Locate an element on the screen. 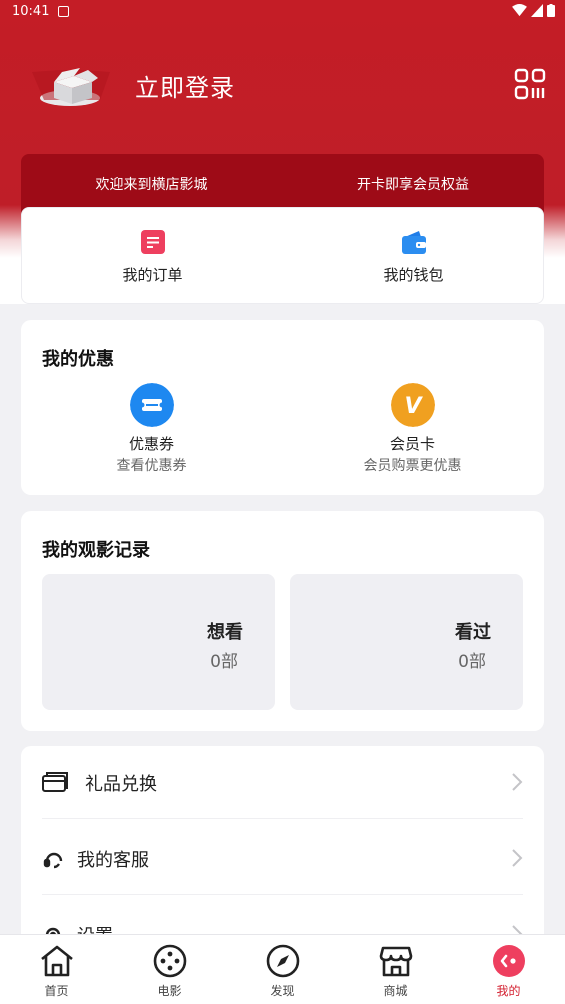  vip-card-button: V 会员卡 会员购票更优惠 is located at coordinates (412, 407).